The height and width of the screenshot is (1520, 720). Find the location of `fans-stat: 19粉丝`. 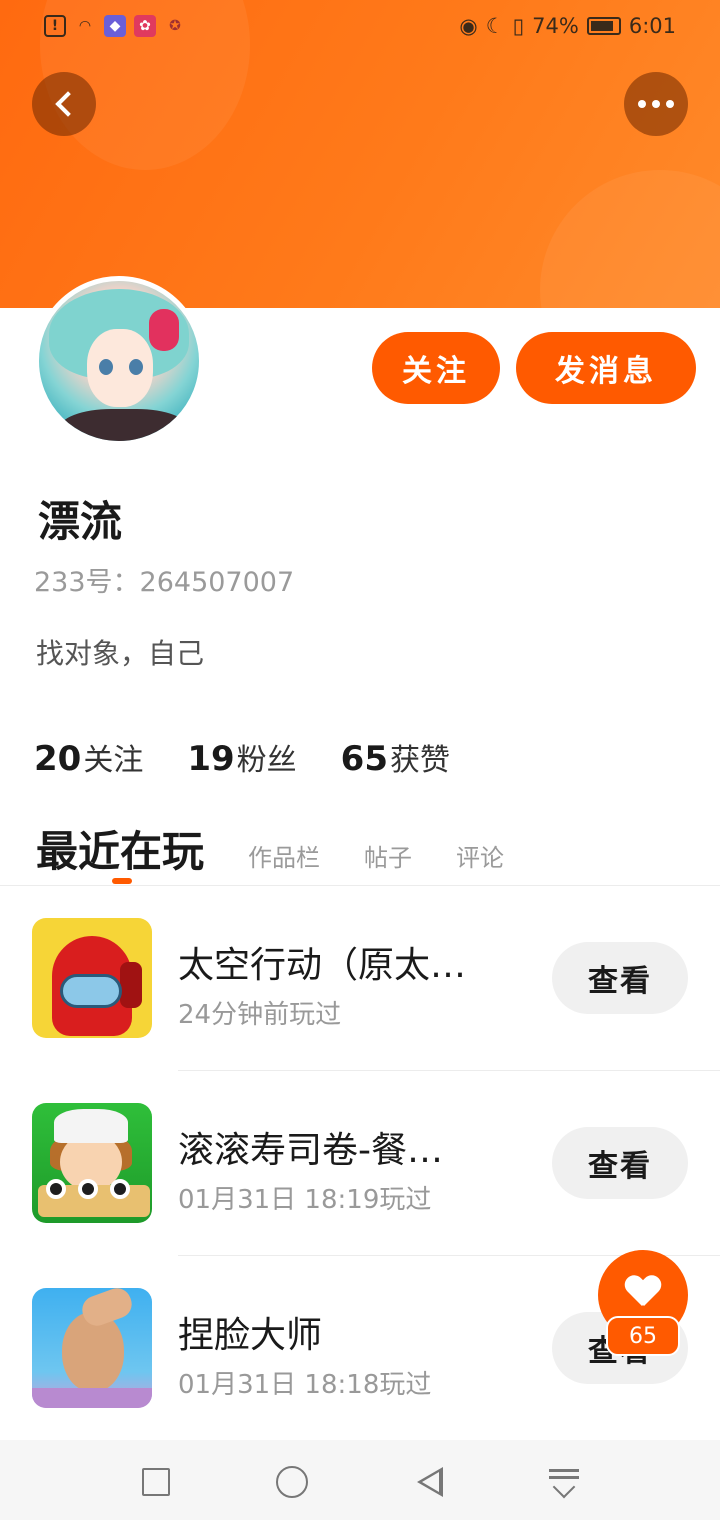

fans-stat: 19粉丝 is located at coordinates (241, 757).